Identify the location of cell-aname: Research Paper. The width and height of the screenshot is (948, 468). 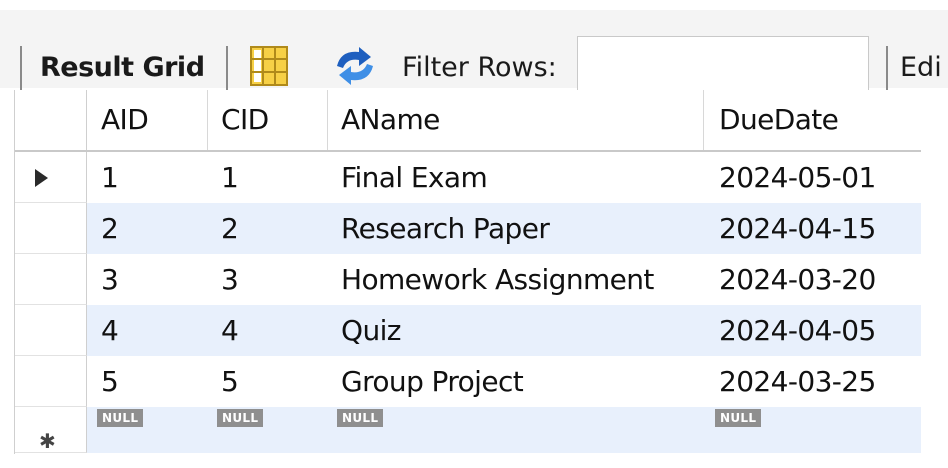
(518, 228).